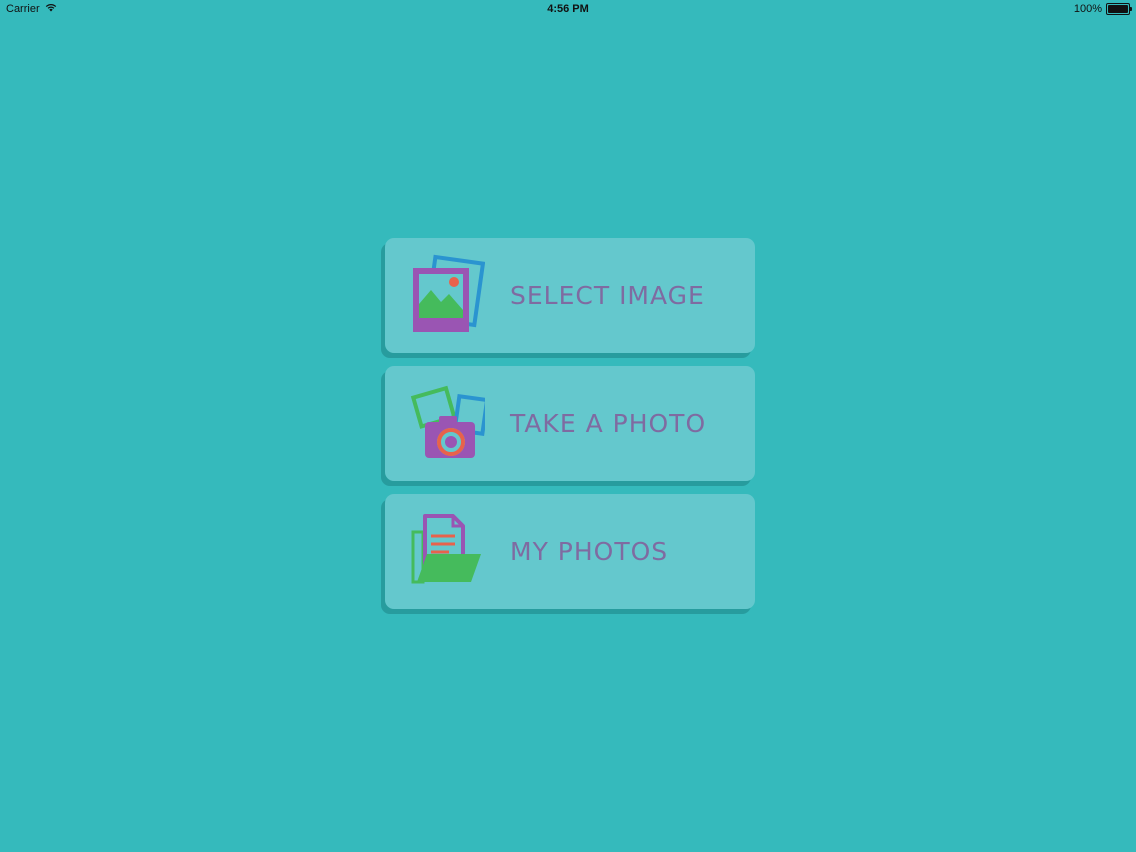  What do you see at coordinates (1087, 9) in the screenshot?
I see `battery-percent: 100%` at bounding box center [1087, 9].